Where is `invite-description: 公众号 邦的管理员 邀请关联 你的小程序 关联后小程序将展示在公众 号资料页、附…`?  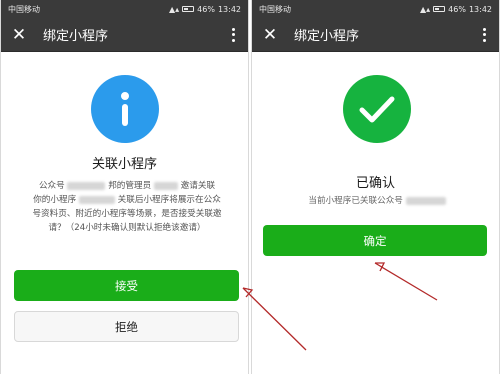
invite-description: 公众号 邦的管理员 邀请关联 你的小程序 关联后小程序将展示在公众 号资料页、附… is located at coordinates (127, 207).